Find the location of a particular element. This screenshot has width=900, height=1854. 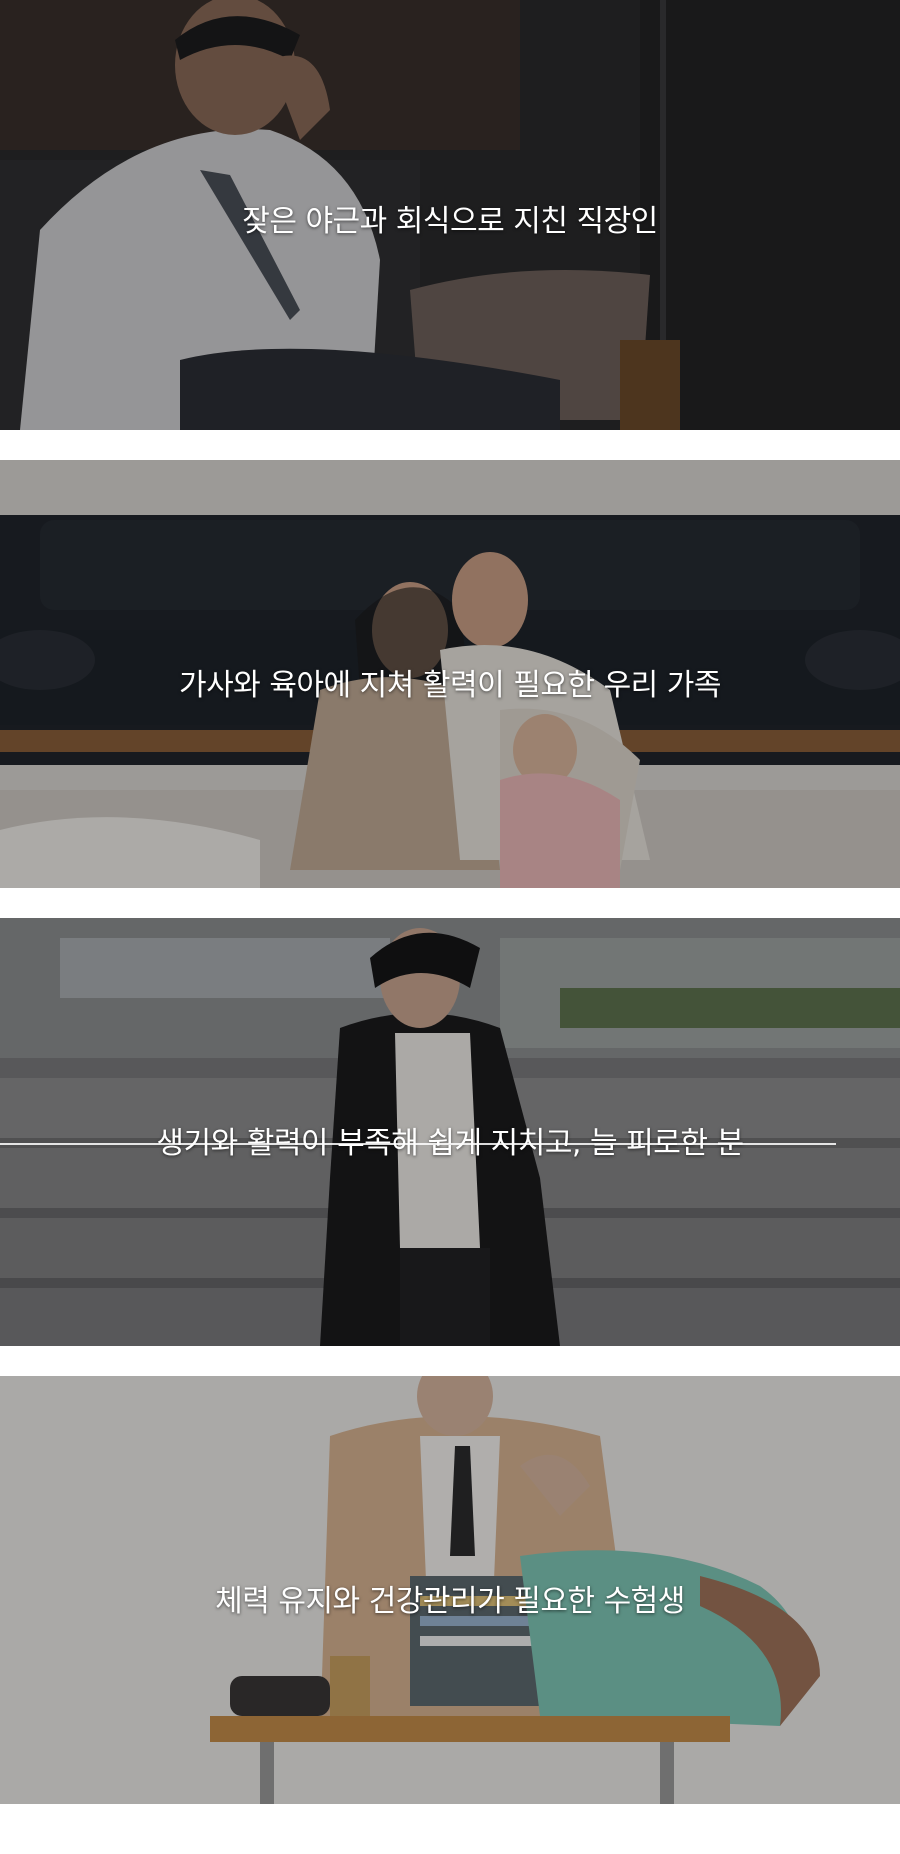

banner-caption: 가사와 육아에 지쳐 활력이 필요한 우리 가족 is located at coordinates (450, 685).